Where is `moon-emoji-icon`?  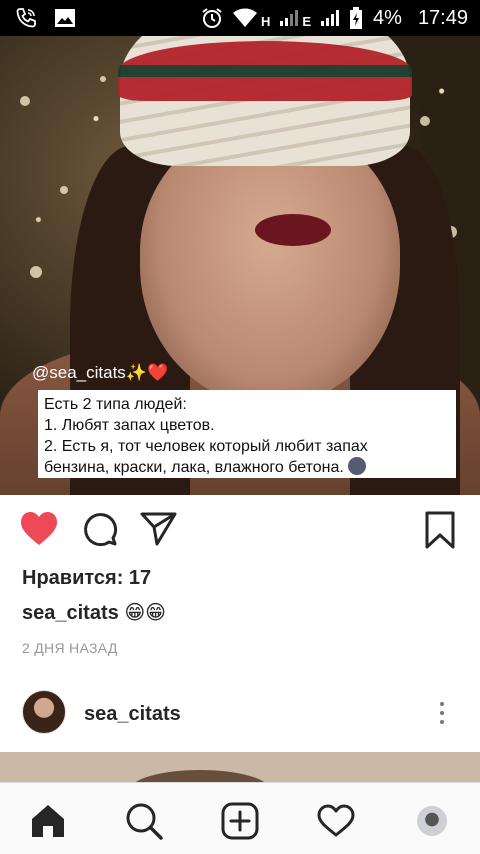 moon-emoji-icon is located at coordinates (357, 466).